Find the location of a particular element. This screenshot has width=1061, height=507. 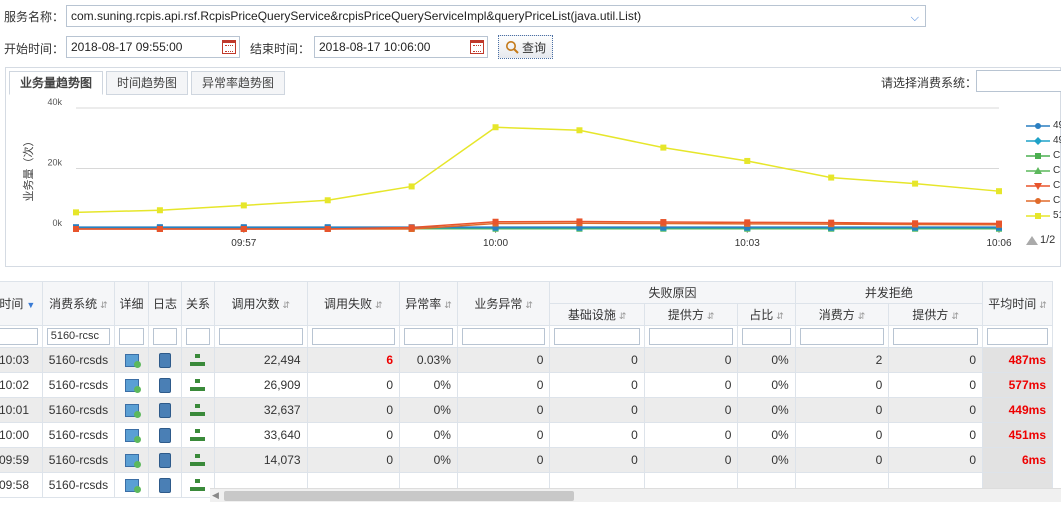

col-calls: 调用次数 ⇵ is located at coordinates (261, 303).